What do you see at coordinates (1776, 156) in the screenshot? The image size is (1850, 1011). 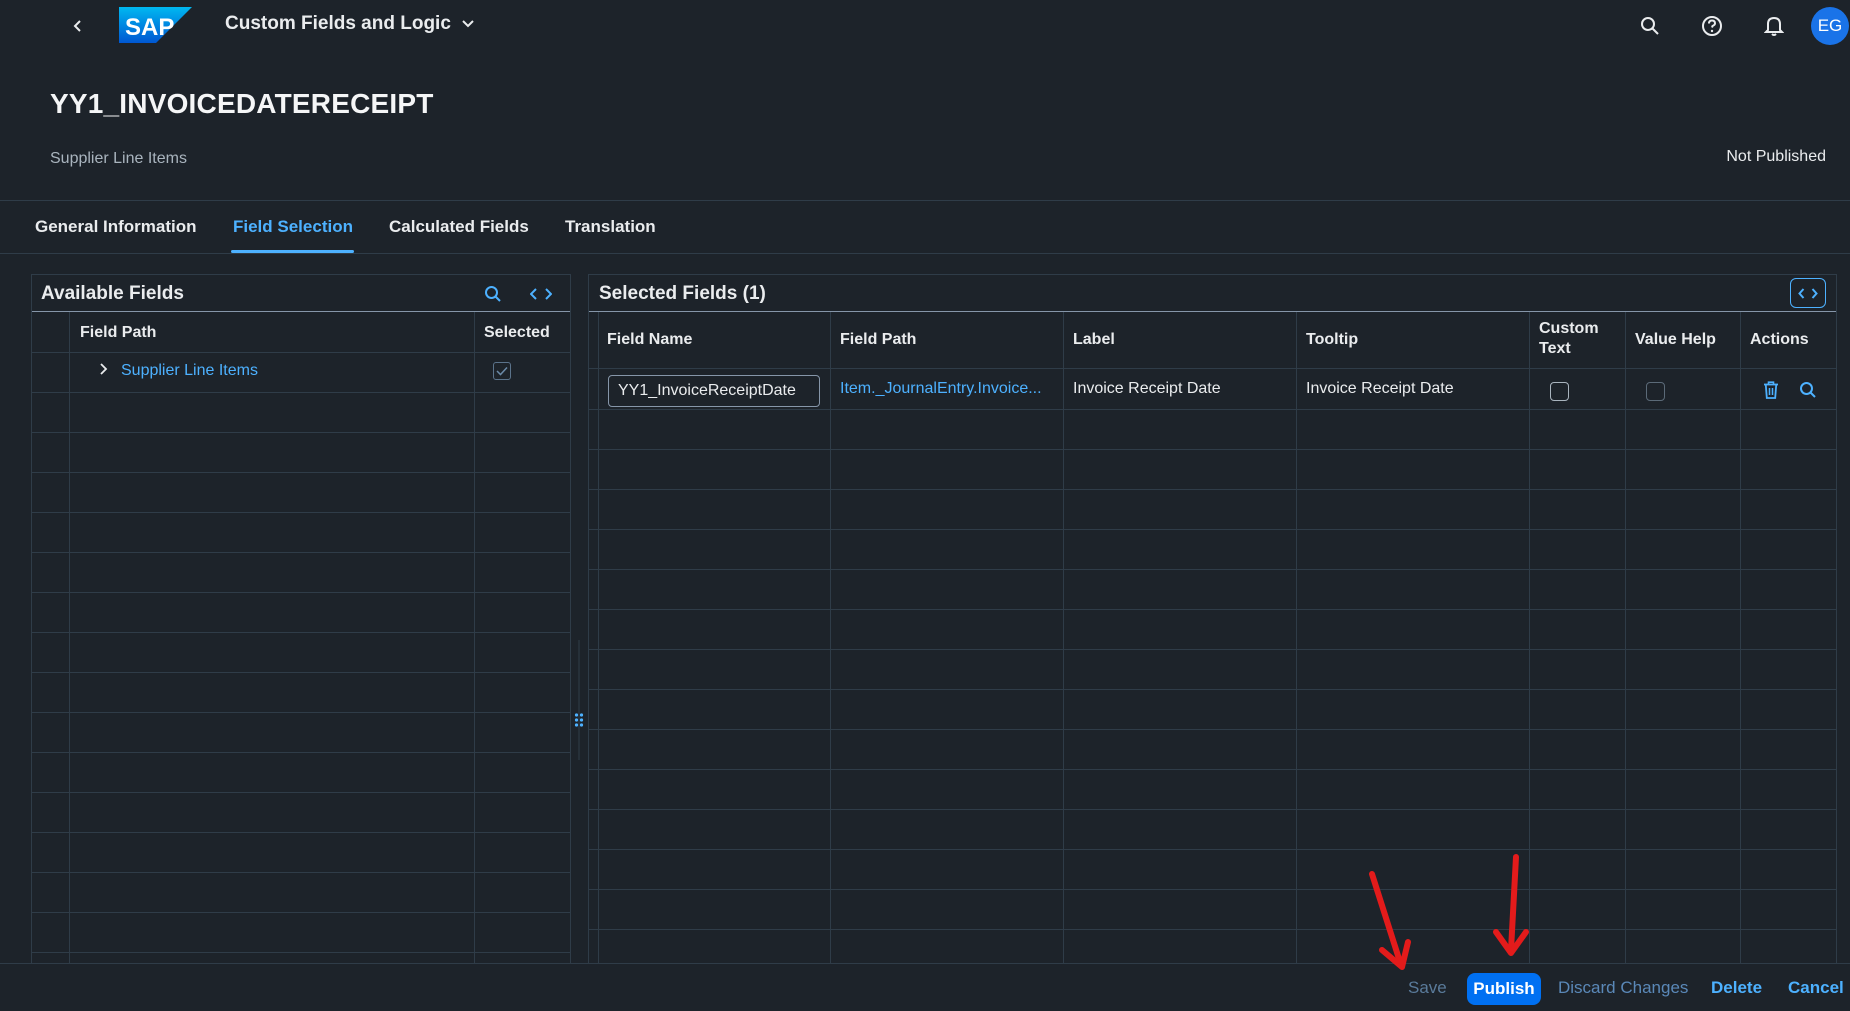 I see `publish-status: Not Published` at bounding box center [1776, 156].